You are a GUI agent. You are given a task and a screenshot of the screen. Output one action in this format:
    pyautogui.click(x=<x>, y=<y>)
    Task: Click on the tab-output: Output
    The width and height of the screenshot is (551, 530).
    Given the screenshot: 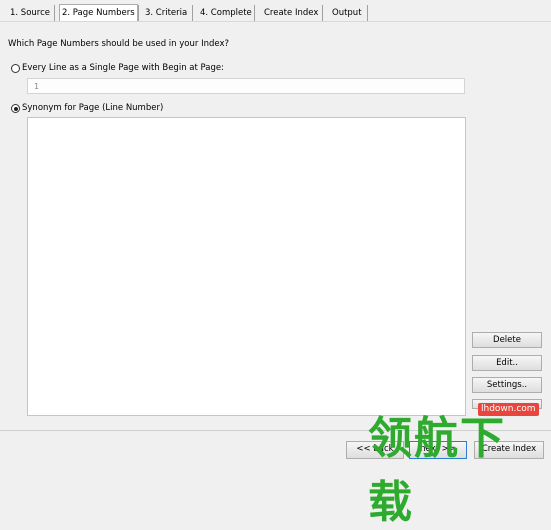 What is the action you would take?
    pyautogui.click(x=347, y=13)
    